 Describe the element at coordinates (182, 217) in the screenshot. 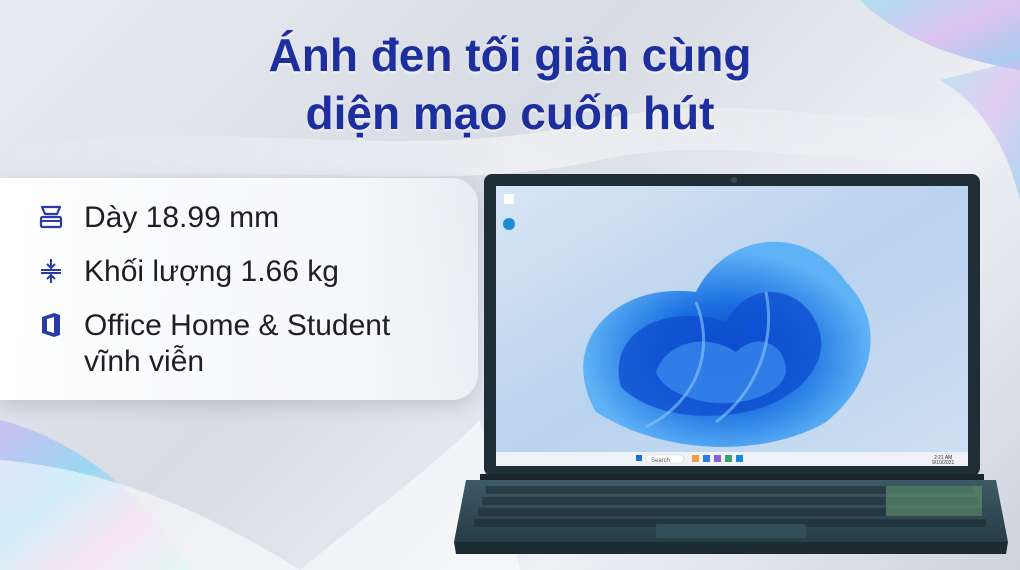

I see `thickness-text: Dày 18.99 mm` at that location.